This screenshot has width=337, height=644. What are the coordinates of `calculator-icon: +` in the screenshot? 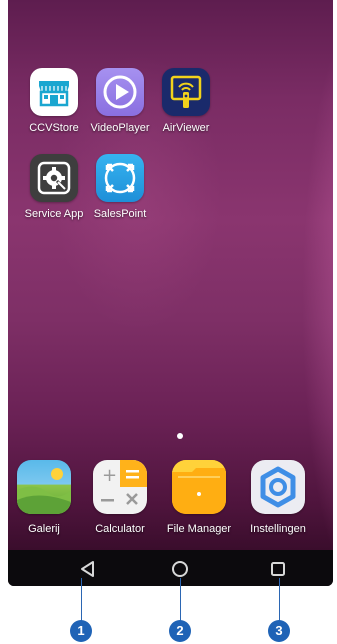 It's located at (120, 487).